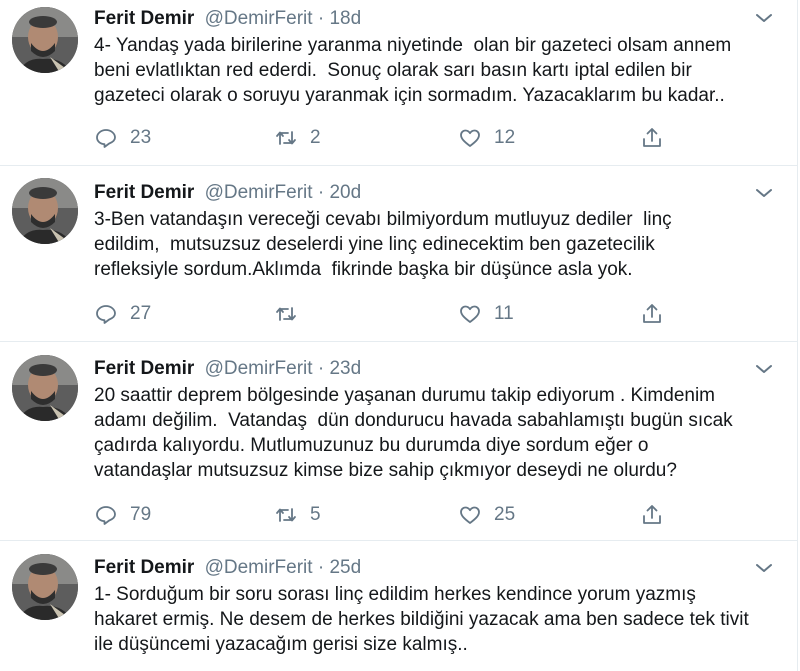 The width and height of the screenshot is (800, 671). What do you see at coordinates (297, 515) in the screenshot?
I see `retweet-button: 5` at bounding box center [297, 515].